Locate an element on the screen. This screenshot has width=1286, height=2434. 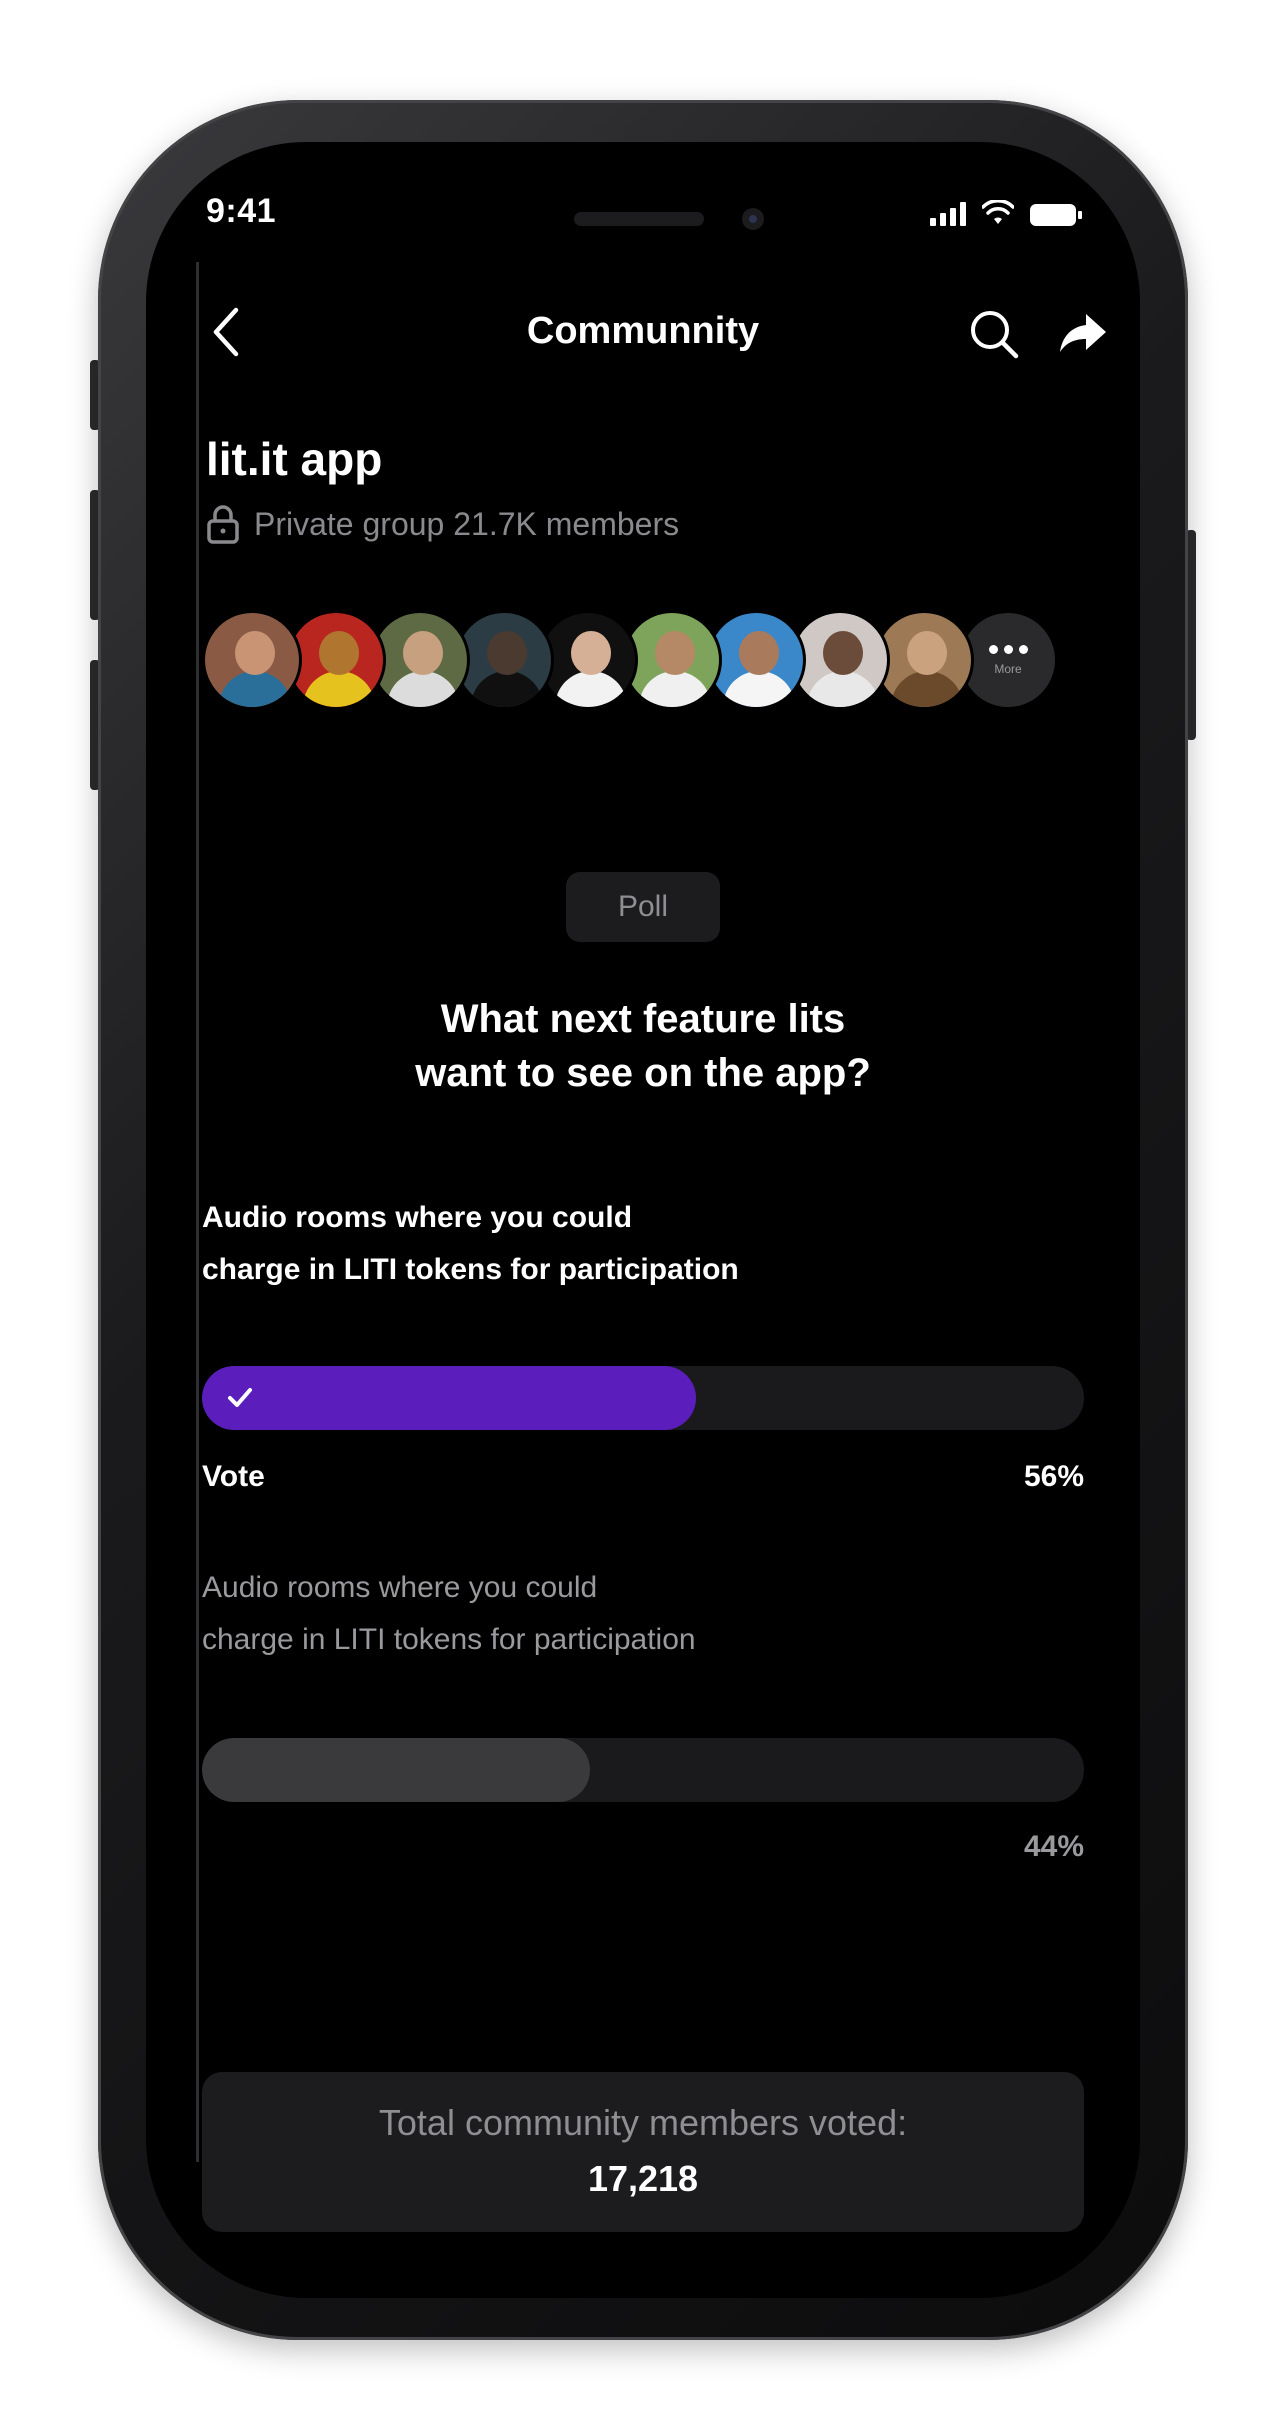
signal-icon is located at coordinates (948, 214).